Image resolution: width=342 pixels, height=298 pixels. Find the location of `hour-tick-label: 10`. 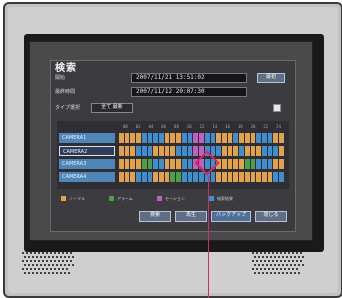

hour-tick-label: 10 is located at coordinates (189, 126).